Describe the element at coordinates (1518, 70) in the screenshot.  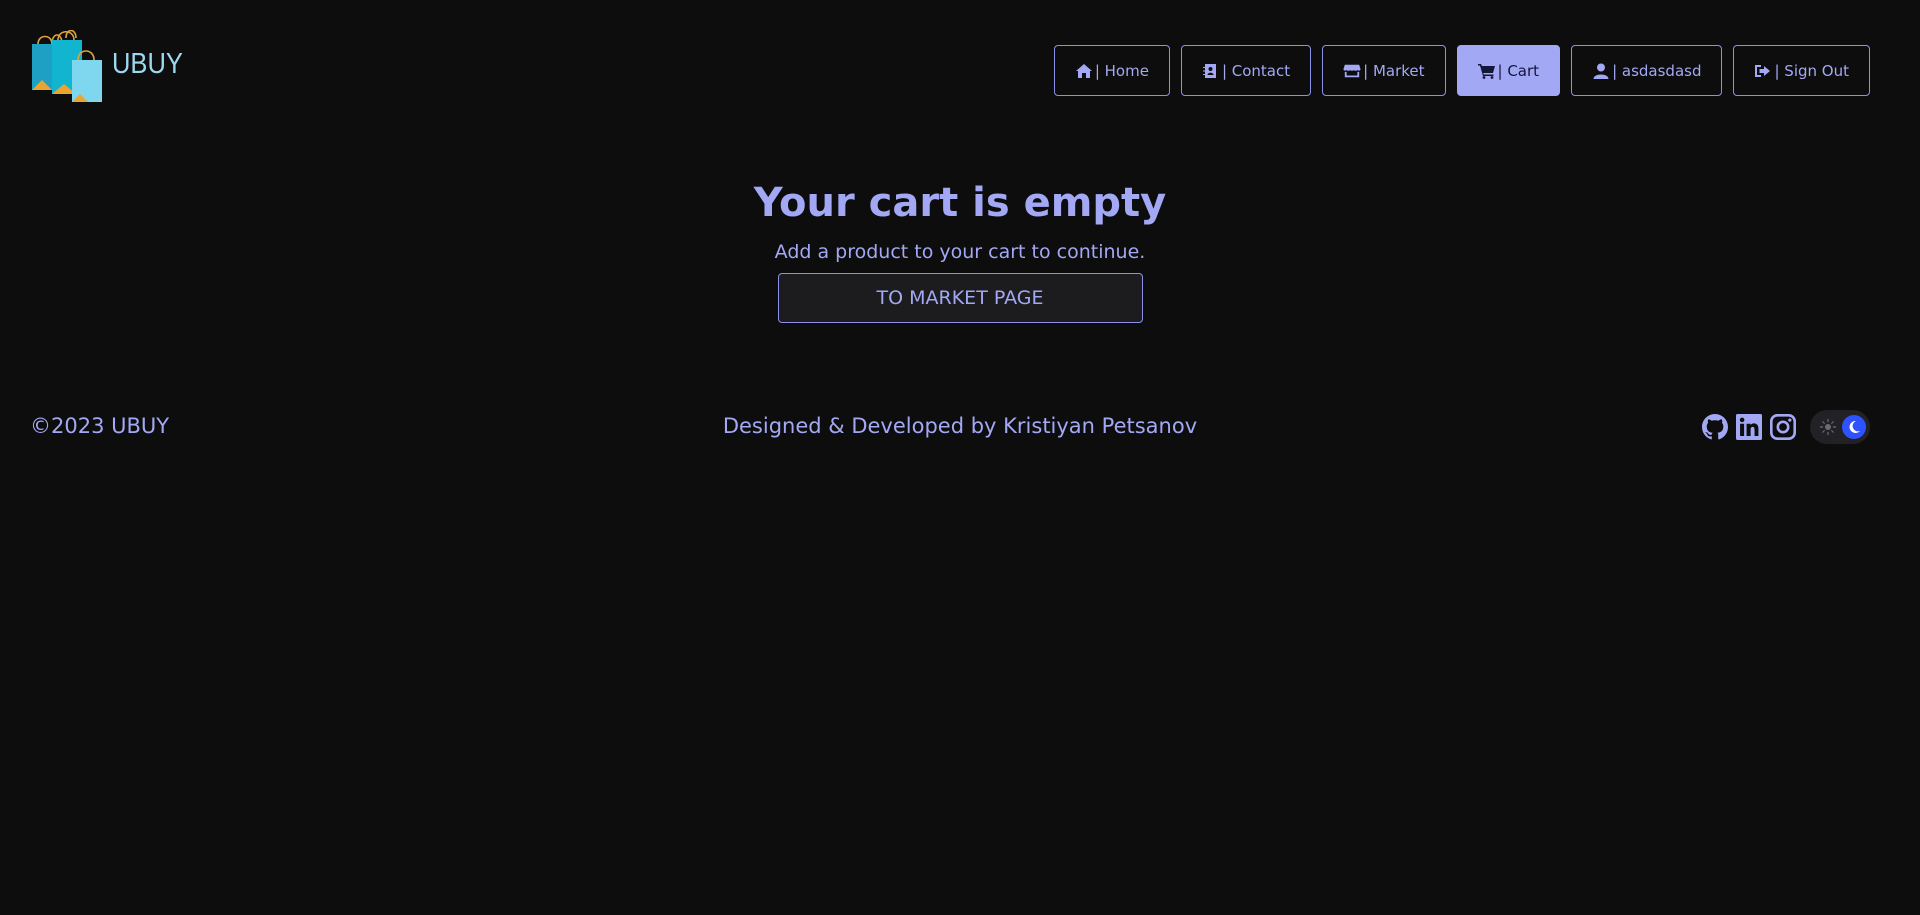
I see `nav-cart-label: | Cart` at that location.